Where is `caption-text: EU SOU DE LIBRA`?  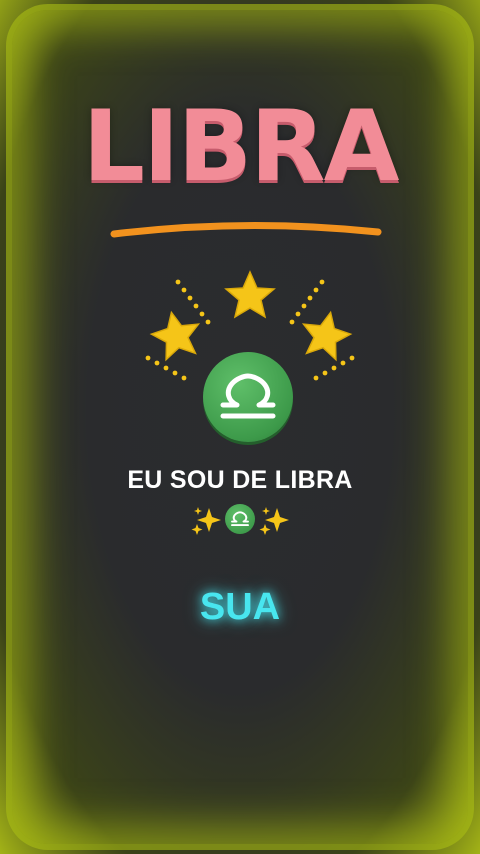
caption-text: EU SOU DE LIBRA is located at coordinates (240, 480).